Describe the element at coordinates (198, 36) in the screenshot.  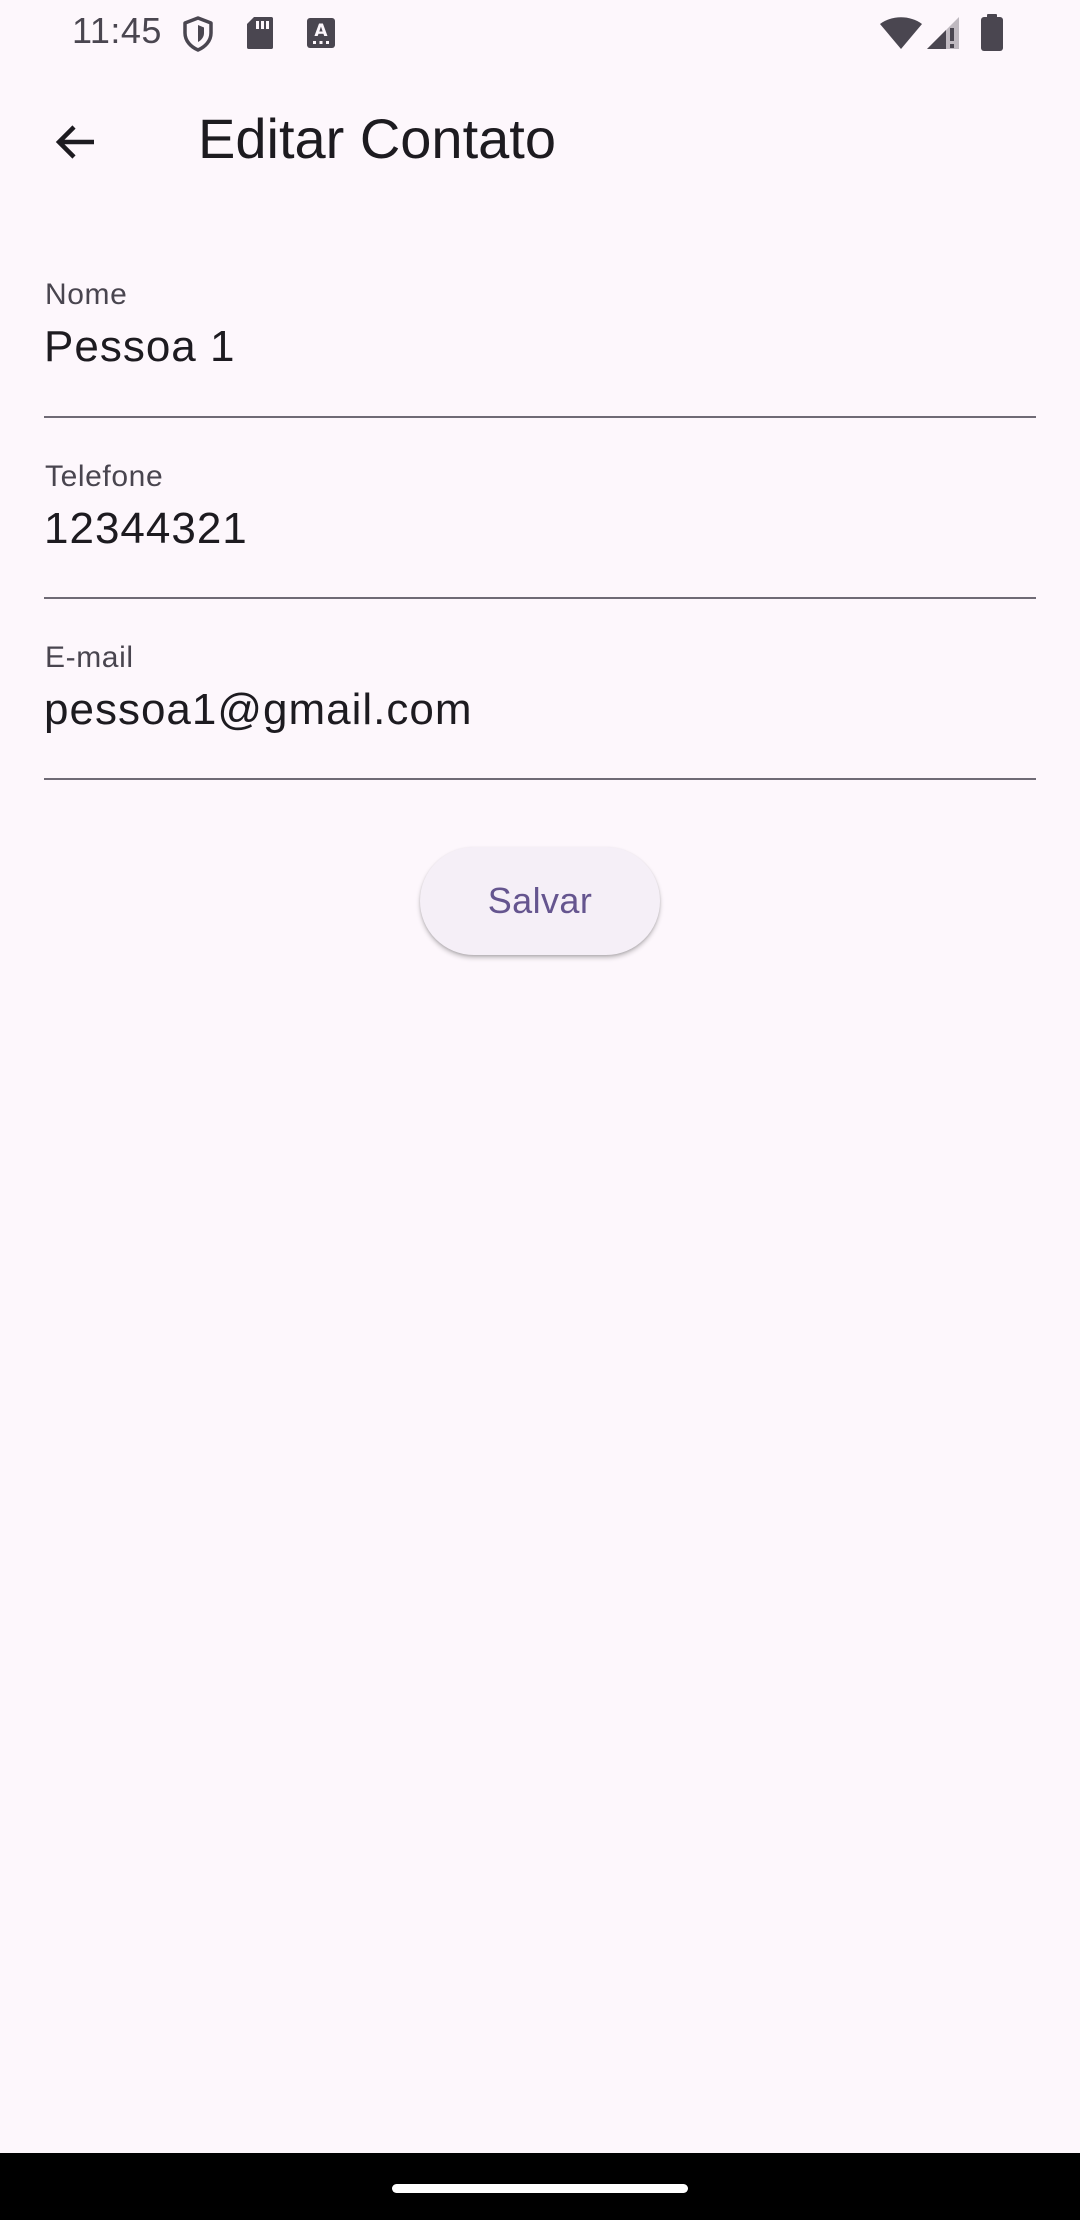
I see `shield-icon` at that location.